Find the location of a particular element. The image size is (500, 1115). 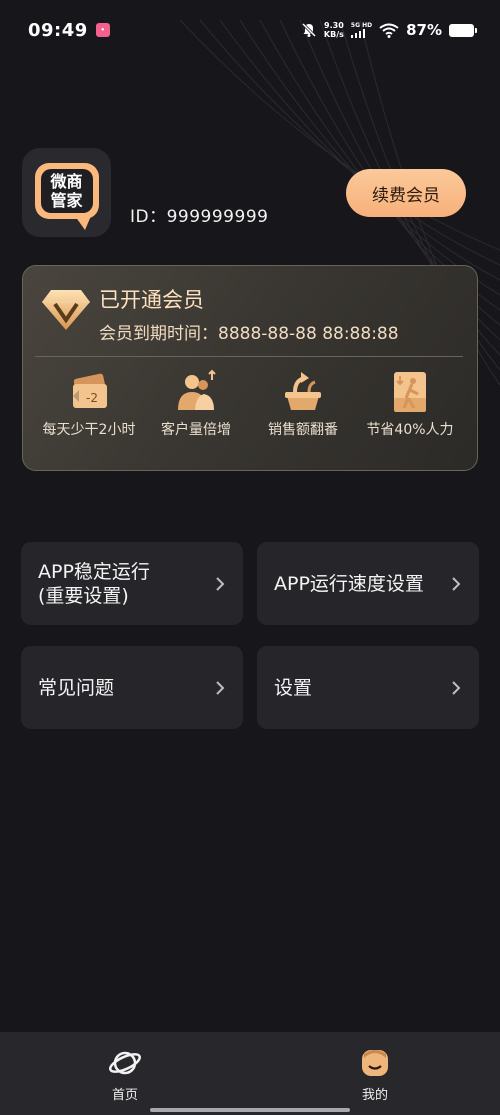

status-indicators: 9.30 KB/s 5G HD 87% is located at coordinates (389, 30).